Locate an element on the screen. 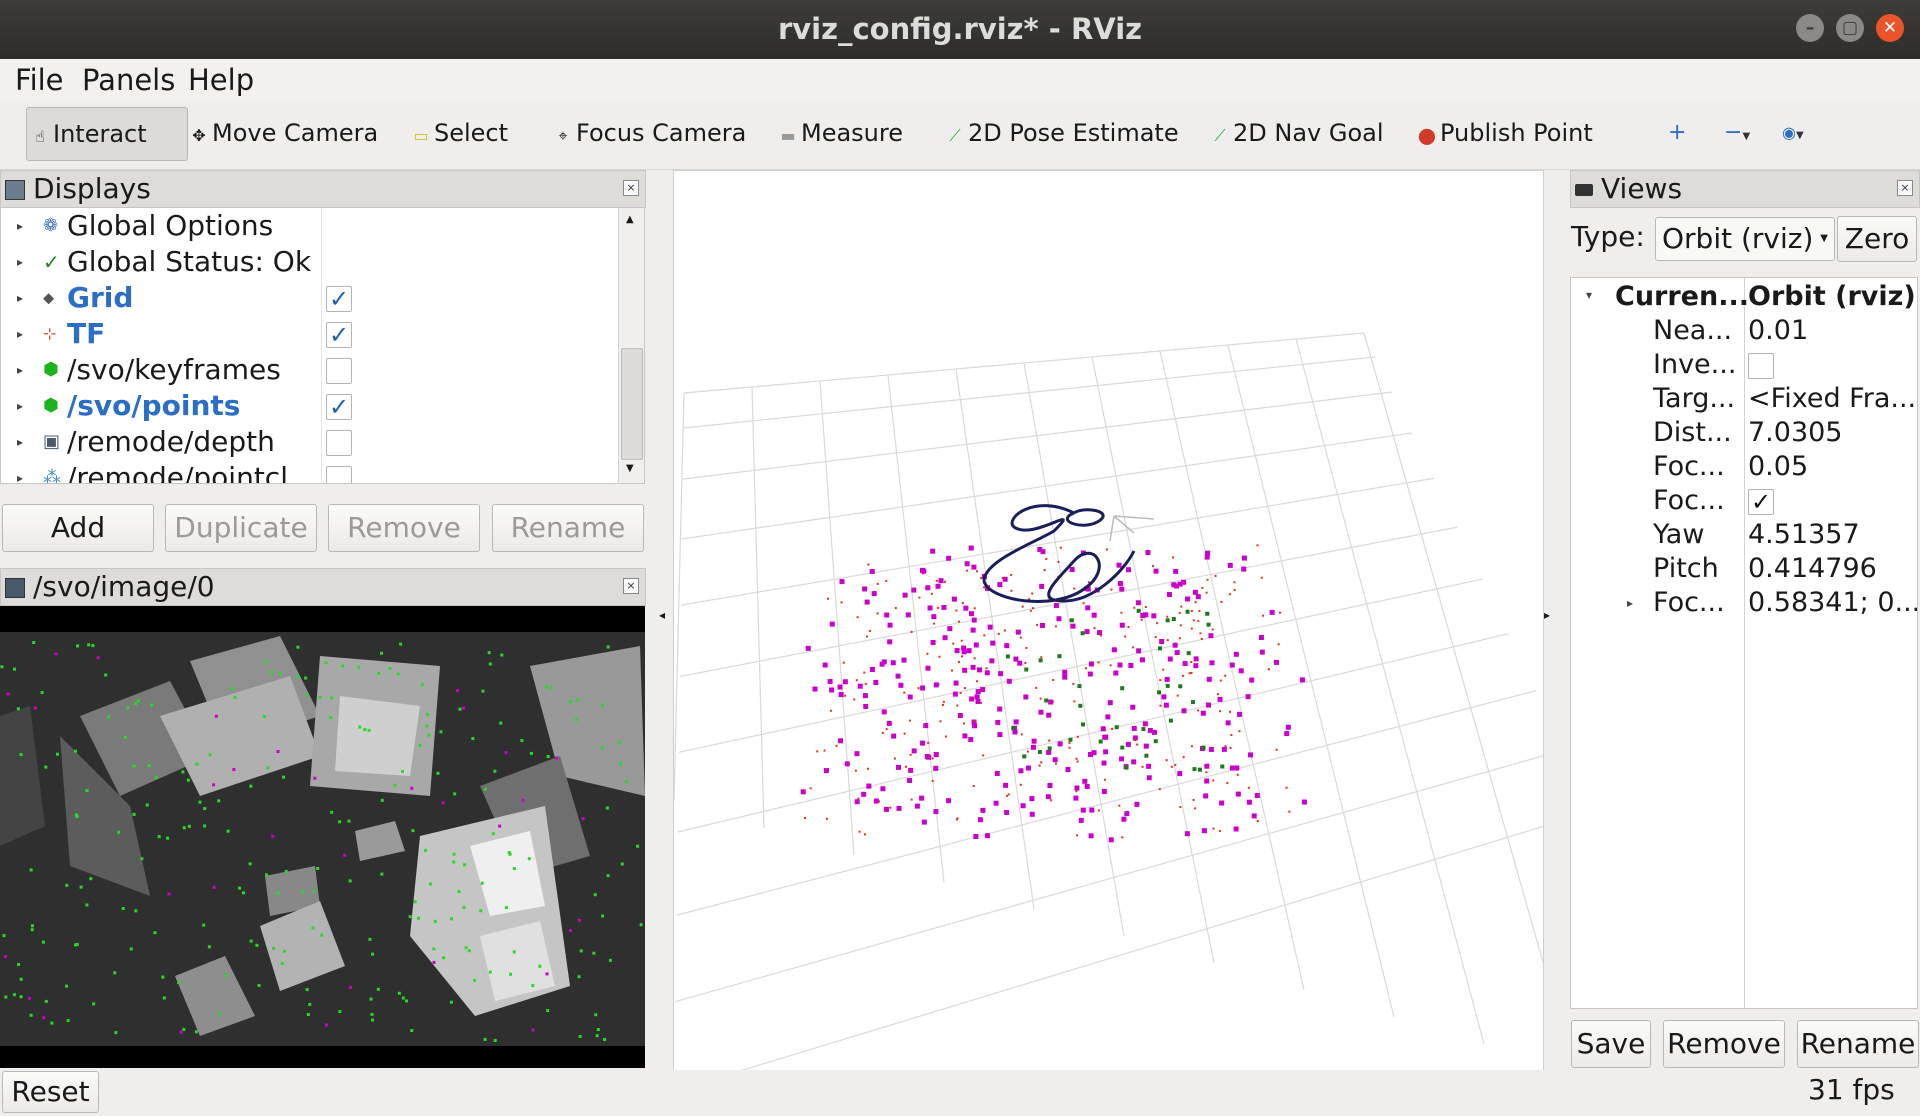 This screenshot has height=1116, width=1920. display-item-global-options: ▸ ❁ Global Options is located at coordinates (308, 226).